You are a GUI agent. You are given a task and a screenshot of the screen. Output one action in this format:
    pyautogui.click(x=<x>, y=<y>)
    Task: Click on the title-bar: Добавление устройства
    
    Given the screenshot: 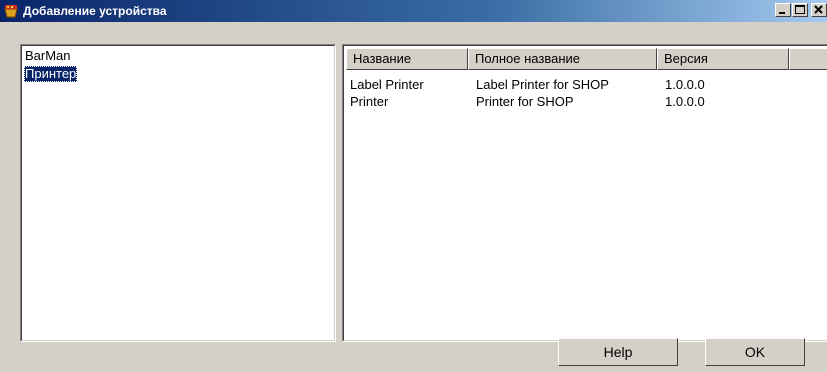 What is the action you would take?
    pyautogui.click(x=413, y=11)
    